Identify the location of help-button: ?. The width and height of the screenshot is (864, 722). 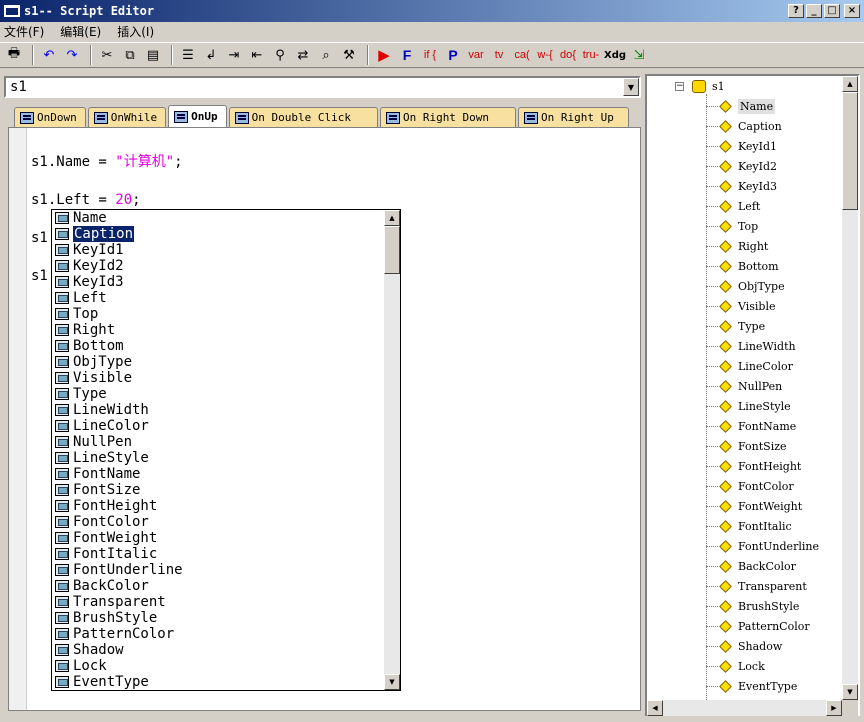
(796, 11).